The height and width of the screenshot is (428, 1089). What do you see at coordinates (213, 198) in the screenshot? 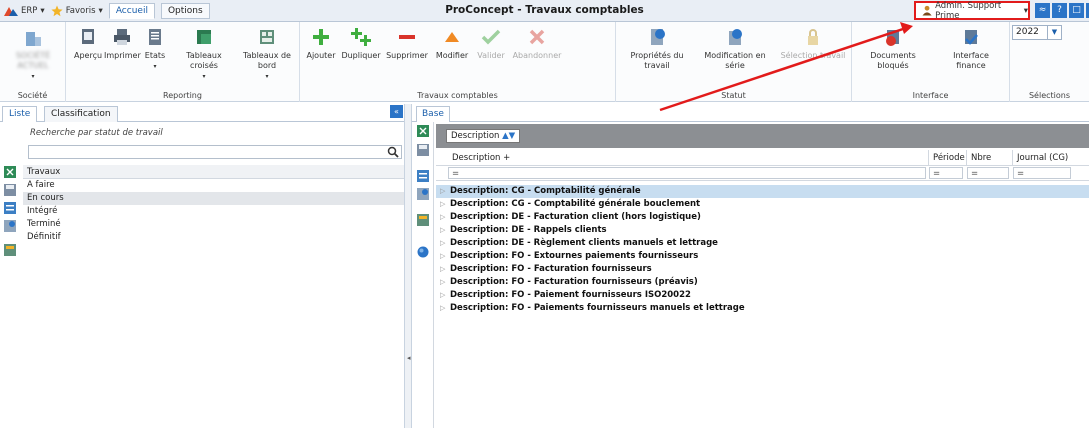
I see `status-item-en-cours: En cours` at bounding box center [213, 198].